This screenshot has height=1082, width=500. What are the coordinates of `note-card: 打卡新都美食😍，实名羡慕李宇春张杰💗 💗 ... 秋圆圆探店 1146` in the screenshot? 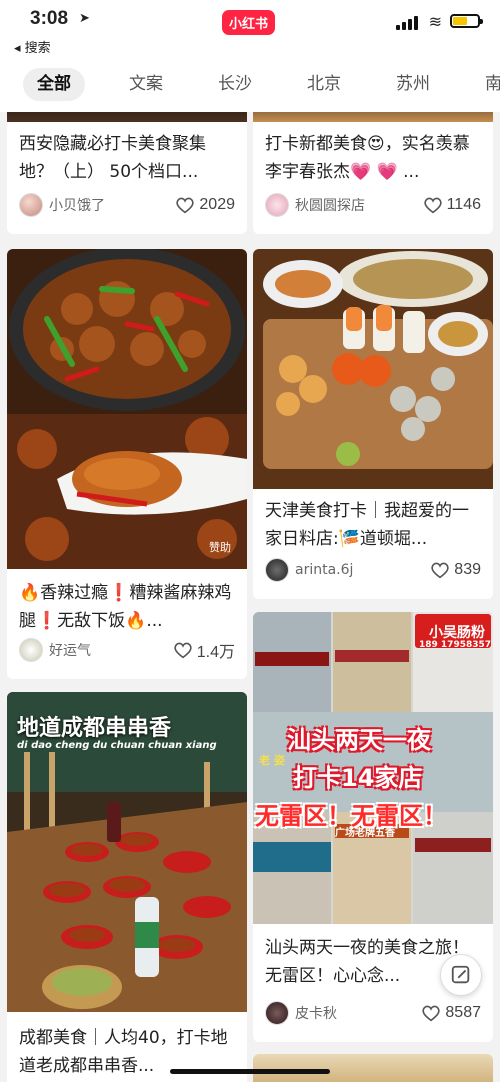 It's located at (373, 173).